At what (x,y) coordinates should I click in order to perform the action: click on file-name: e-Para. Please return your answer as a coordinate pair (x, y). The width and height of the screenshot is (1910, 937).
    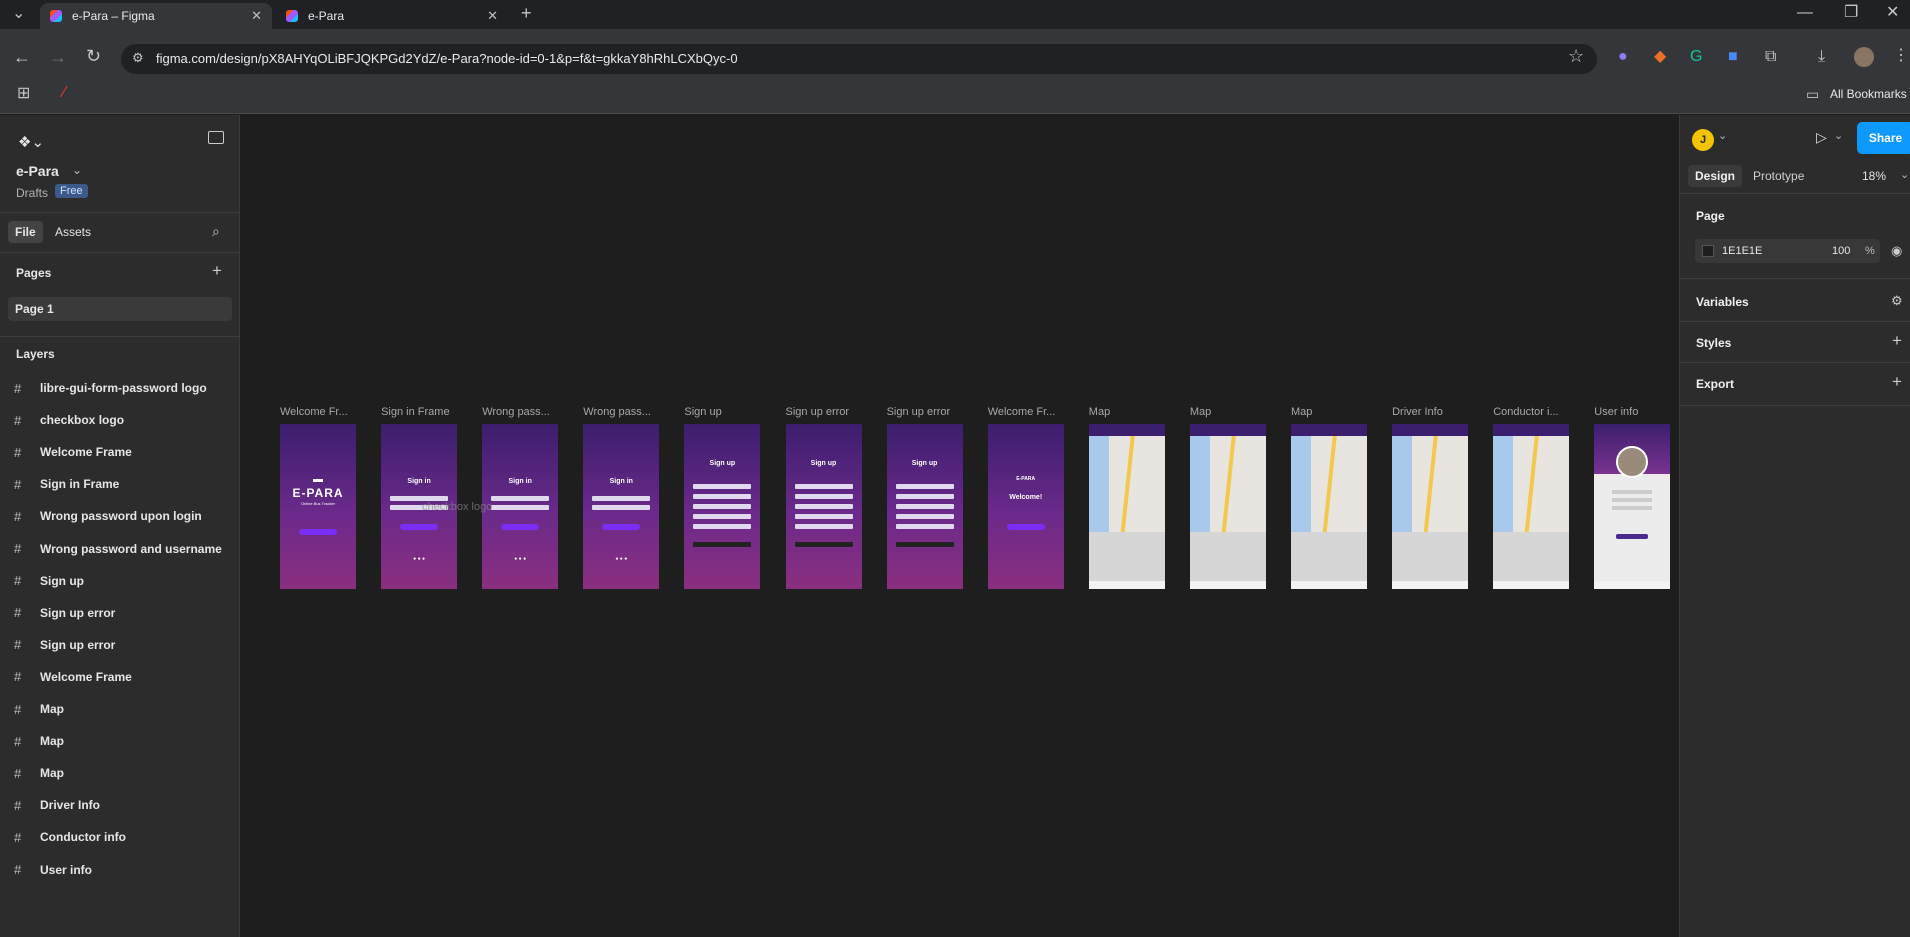
    Looking at the image, I should click on (37, 171).